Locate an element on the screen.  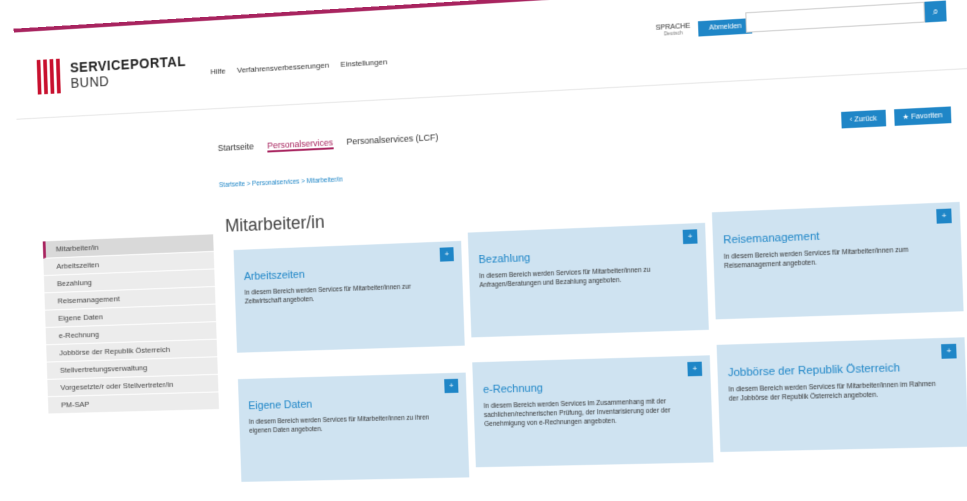
search-button: ⌕ is located at coordinates (935, 11).